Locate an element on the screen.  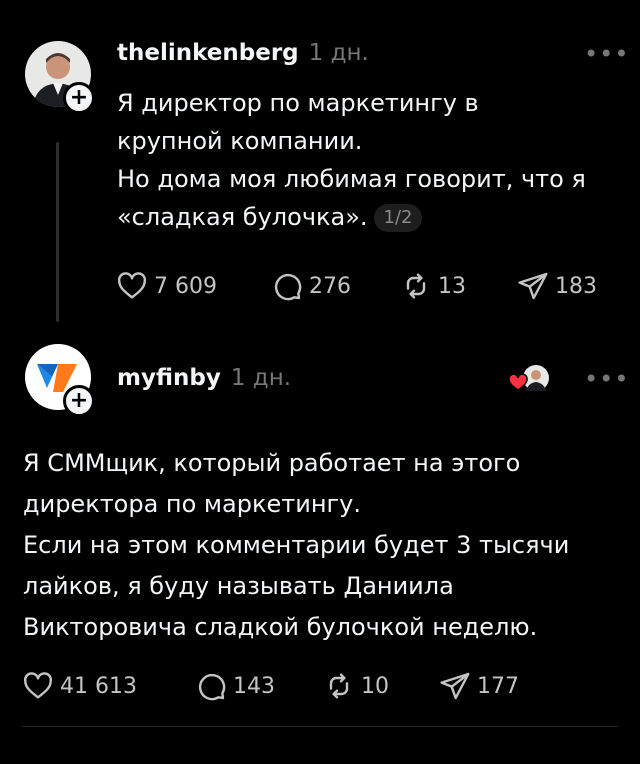
liked-by-author is located at coordinates (528, 380).